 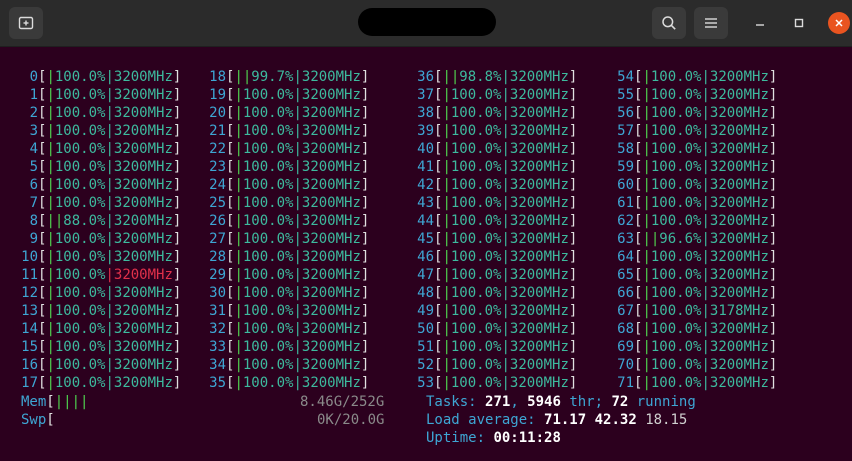 What do you see at coordinates (38, 420) in the screenshot?
I see `swap-meter: Swp[` at bounding box center [38, 420].